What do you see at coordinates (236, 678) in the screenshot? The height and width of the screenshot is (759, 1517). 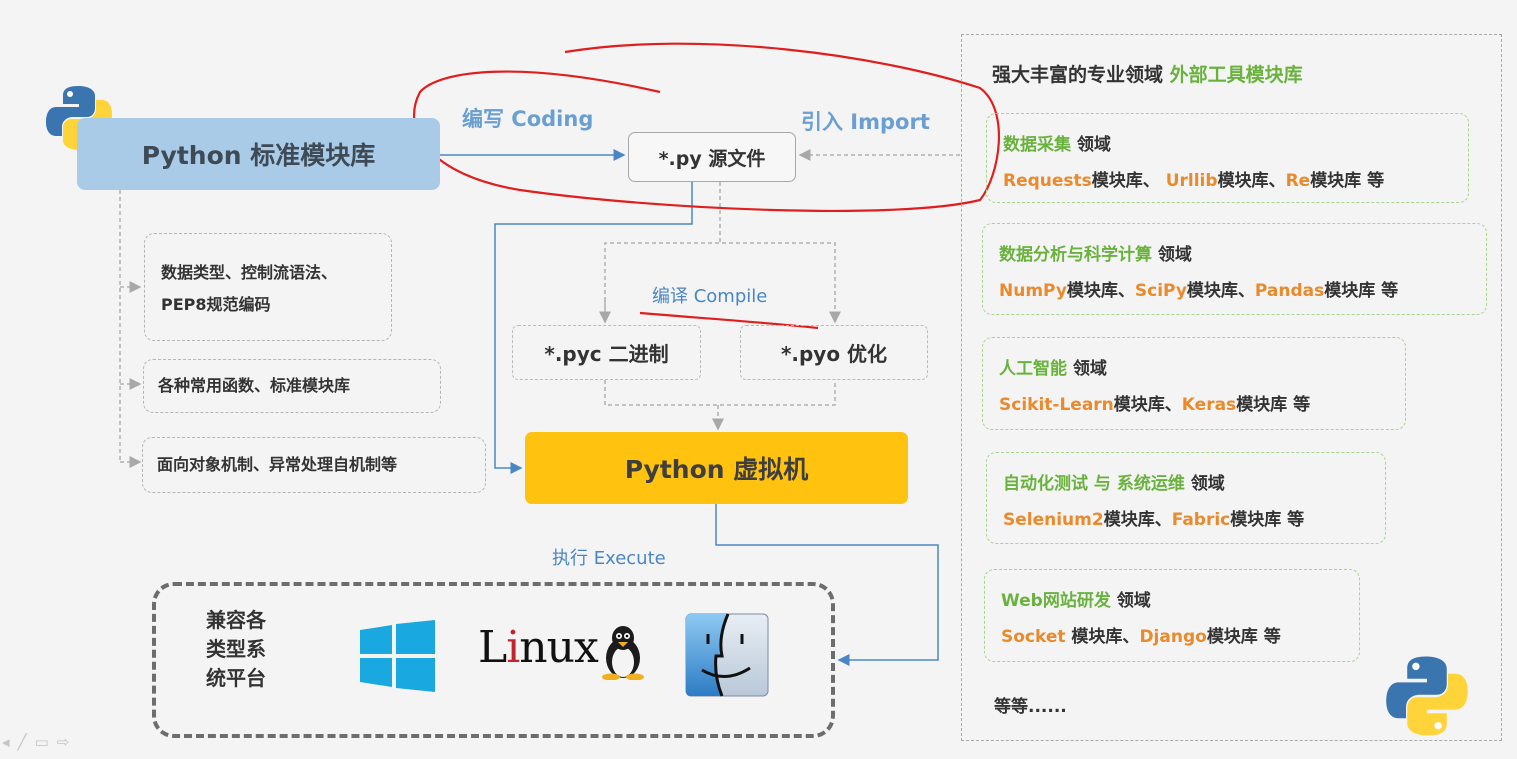 I see `compat-line-3: 统平台` at bounding box center [236, 678].